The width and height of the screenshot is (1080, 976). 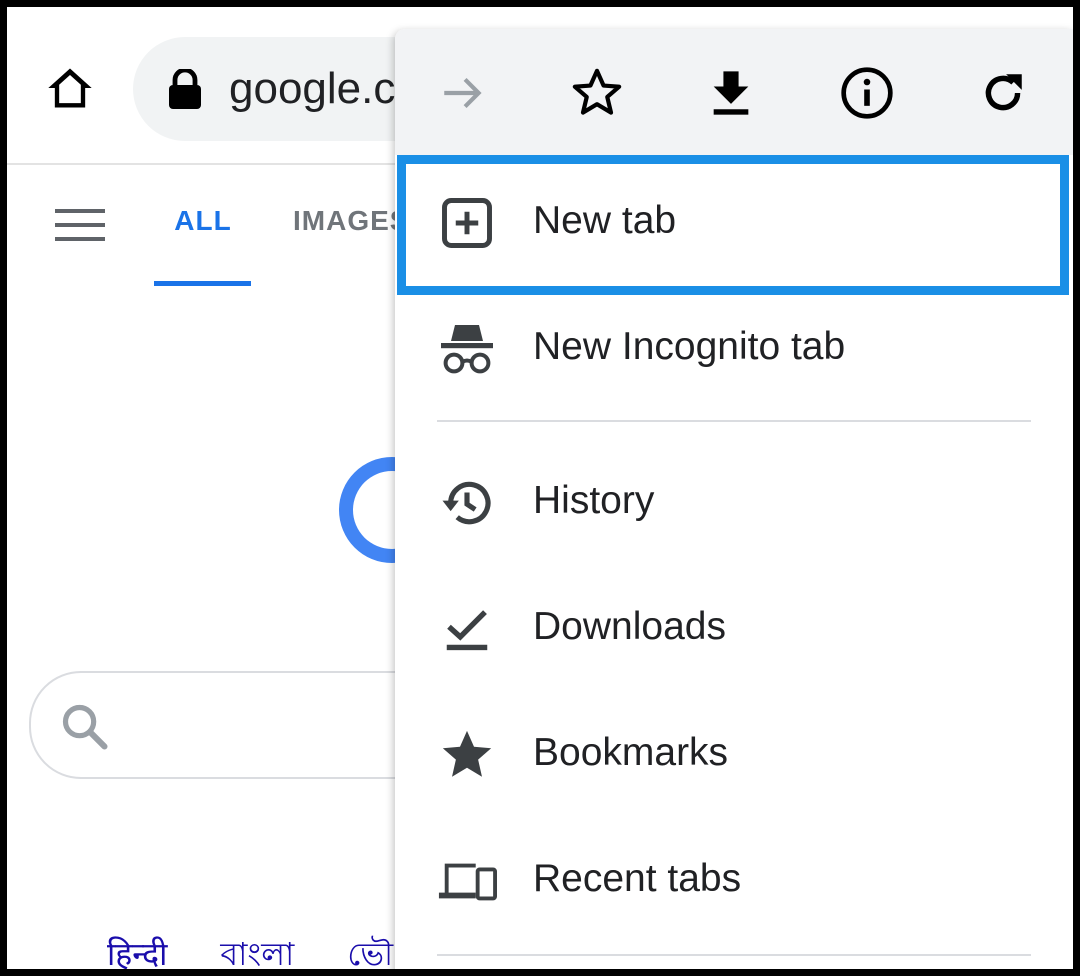 I want to click on star-filled-icon, so click(x=467, y=753).